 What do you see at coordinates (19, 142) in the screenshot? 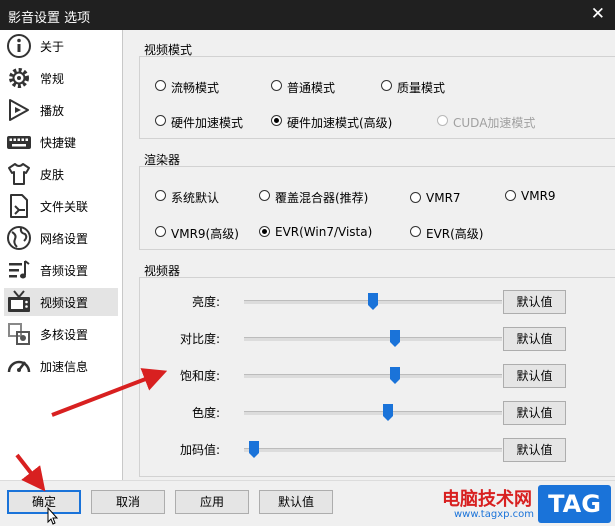
I see `keyboard-icon` at bounding box center [19, 142].